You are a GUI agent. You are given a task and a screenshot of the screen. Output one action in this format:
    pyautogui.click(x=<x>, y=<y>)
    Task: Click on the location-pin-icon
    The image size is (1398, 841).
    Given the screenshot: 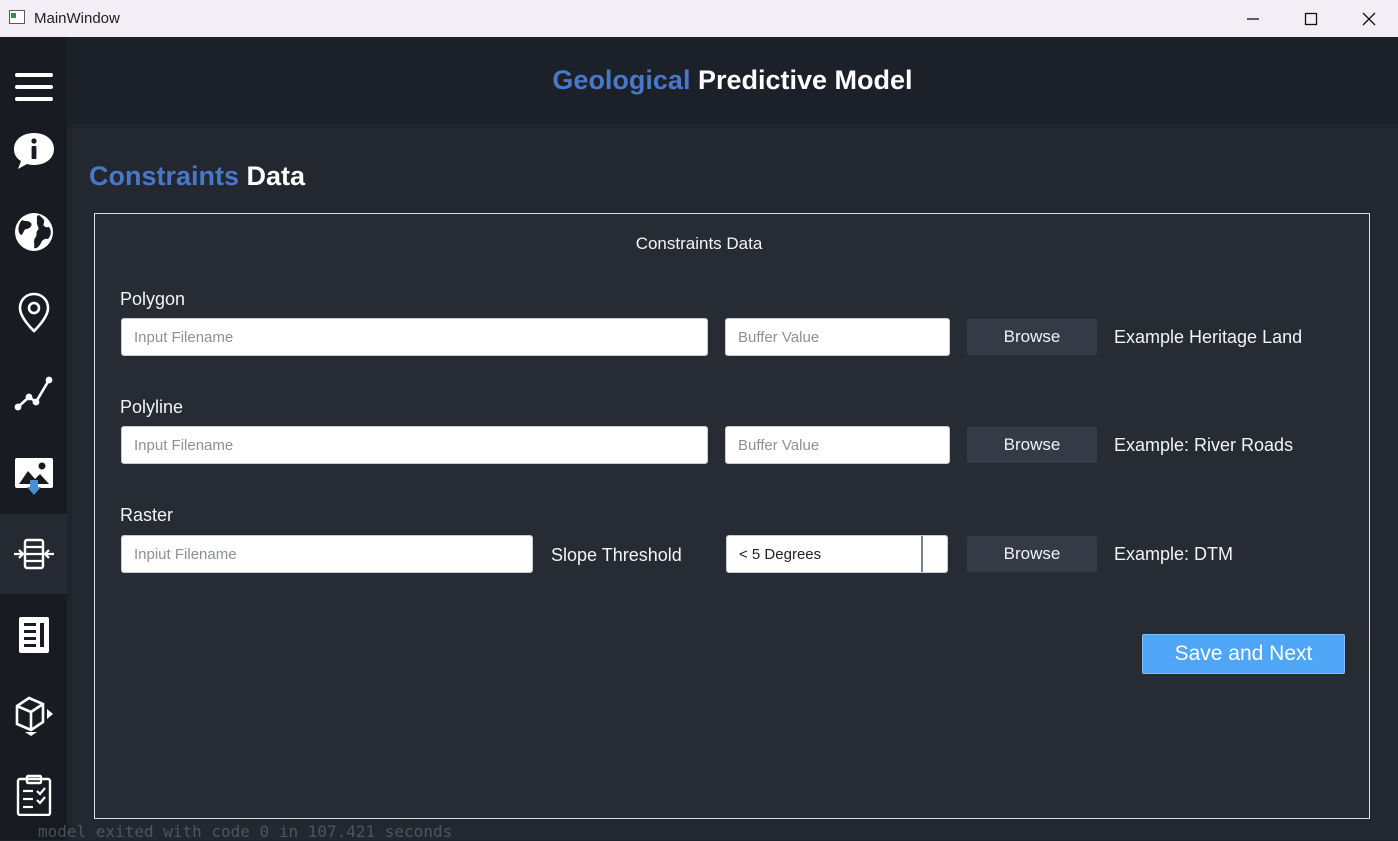 What is the action you would take?
    pyautogui.click(x=33, y=312)
    